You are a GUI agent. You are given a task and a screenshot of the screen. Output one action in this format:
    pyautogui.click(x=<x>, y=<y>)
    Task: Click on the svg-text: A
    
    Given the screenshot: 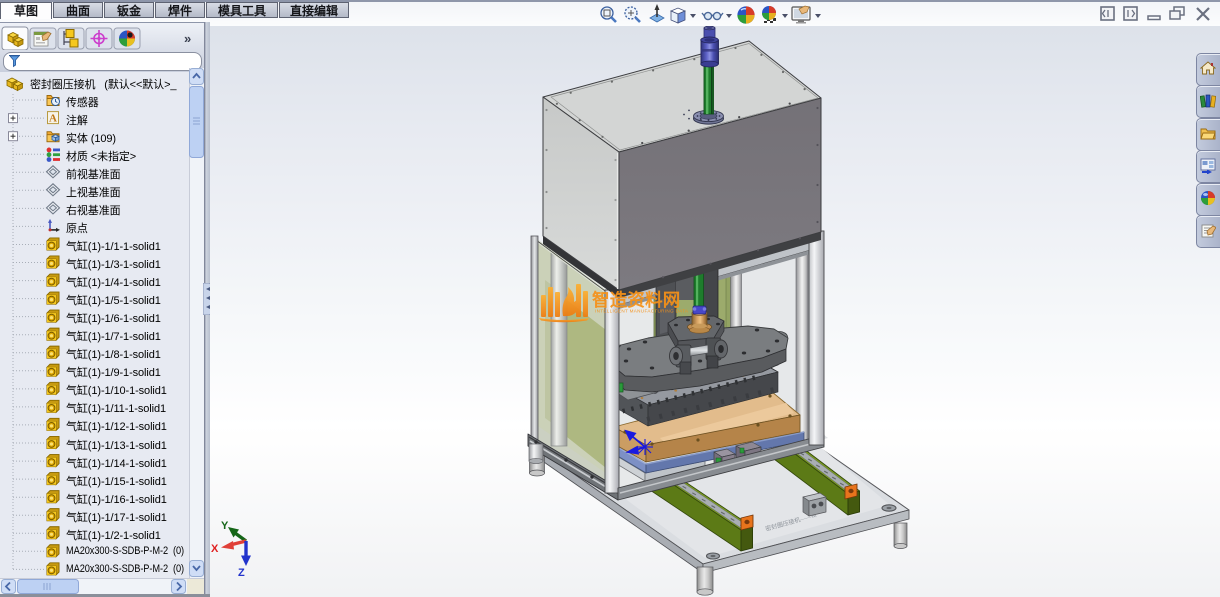 What is the action you would take?
    pyautogui.click(x=53, y=119)
    